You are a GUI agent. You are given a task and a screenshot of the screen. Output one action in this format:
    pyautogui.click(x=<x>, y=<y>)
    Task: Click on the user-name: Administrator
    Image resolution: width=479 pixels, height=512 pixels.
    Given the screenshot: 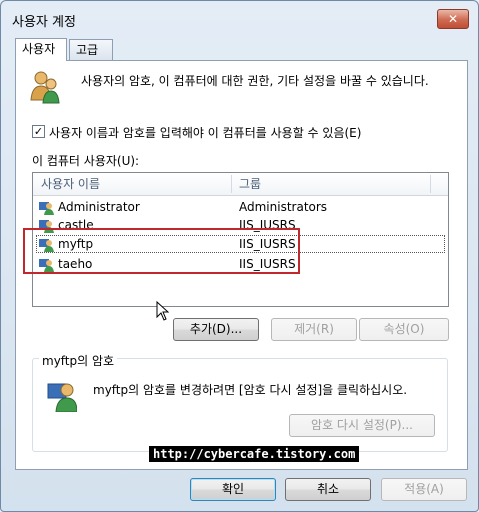 What is the action you would take?
    pyautogui.click(x=99, y=207)
    